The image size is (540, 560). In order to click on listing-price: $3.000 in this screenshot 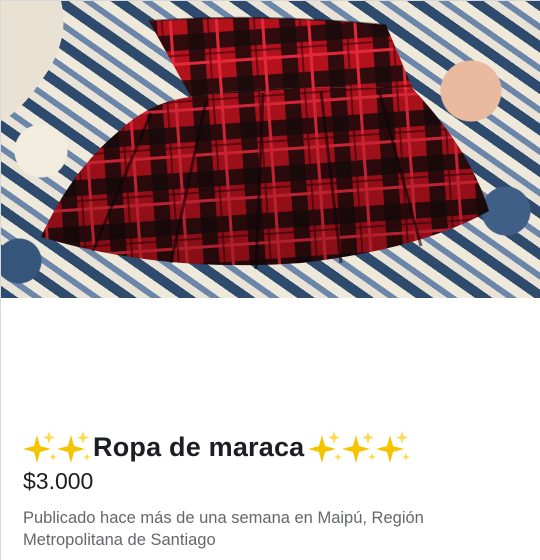, I will do `click(58, 481)`.